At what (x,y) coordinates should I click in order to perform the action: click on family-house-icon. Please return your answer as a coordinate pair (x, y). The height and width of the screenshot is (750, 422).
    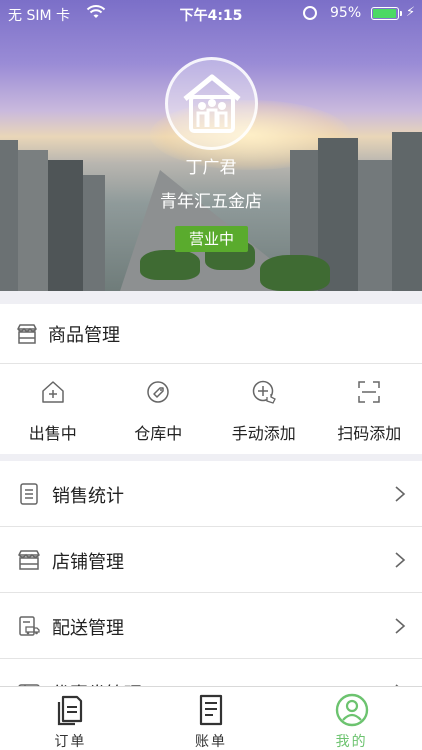
    Looking at the image, I should click on (211, 103).